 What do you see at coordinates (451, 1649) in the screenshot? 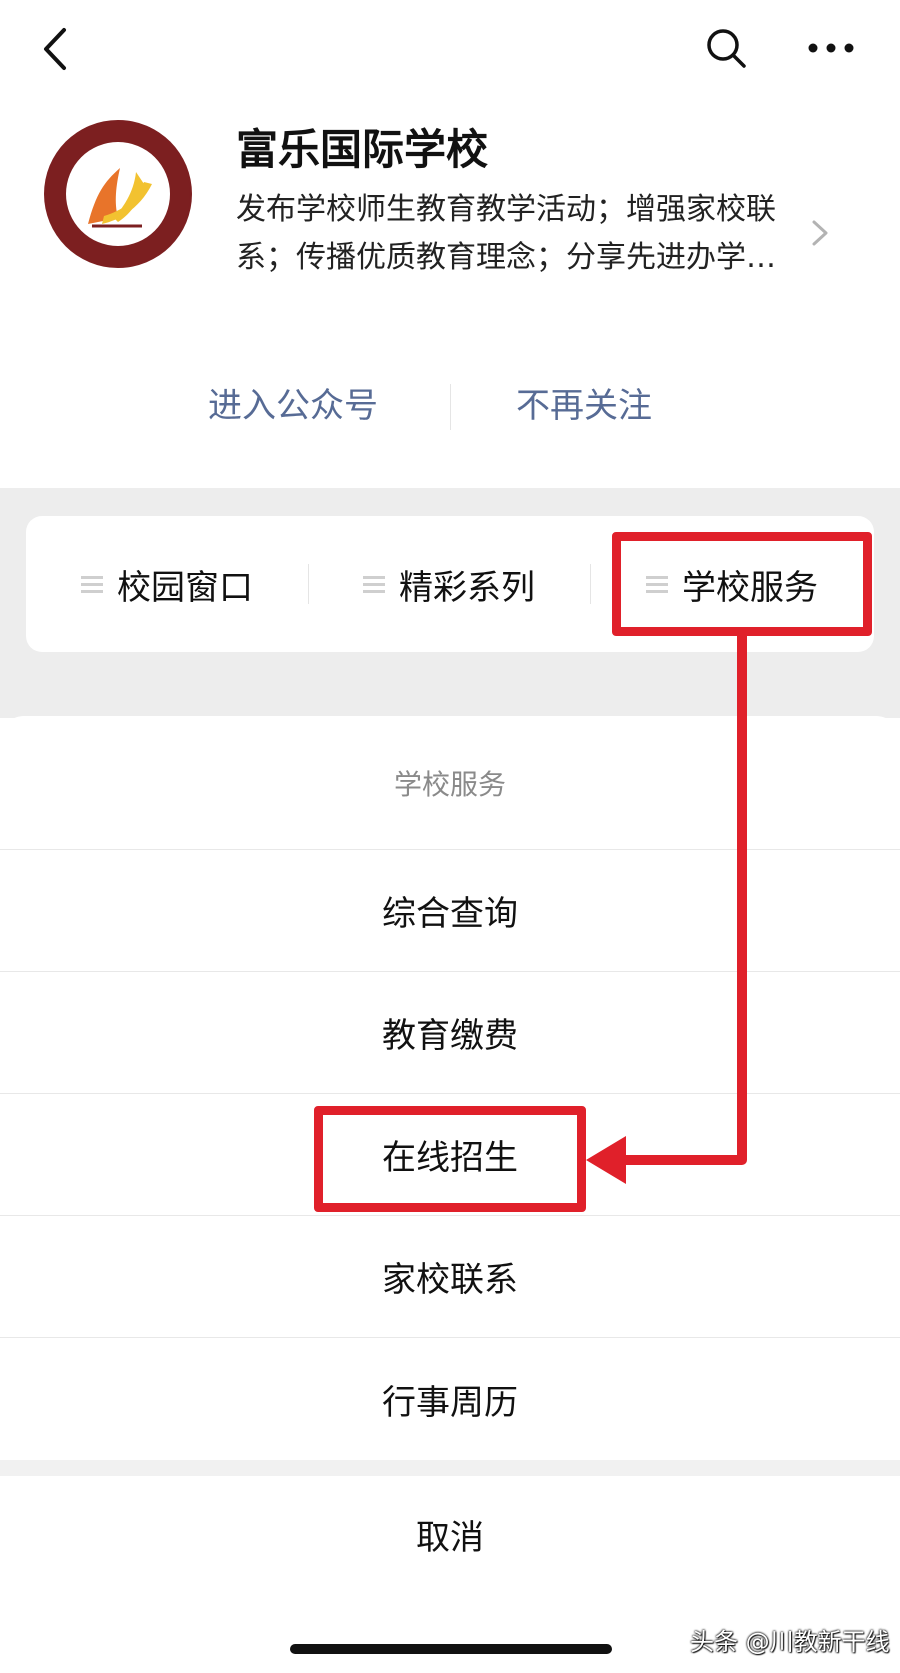
I see `home-indicator` at bounding box center [451, 1649].